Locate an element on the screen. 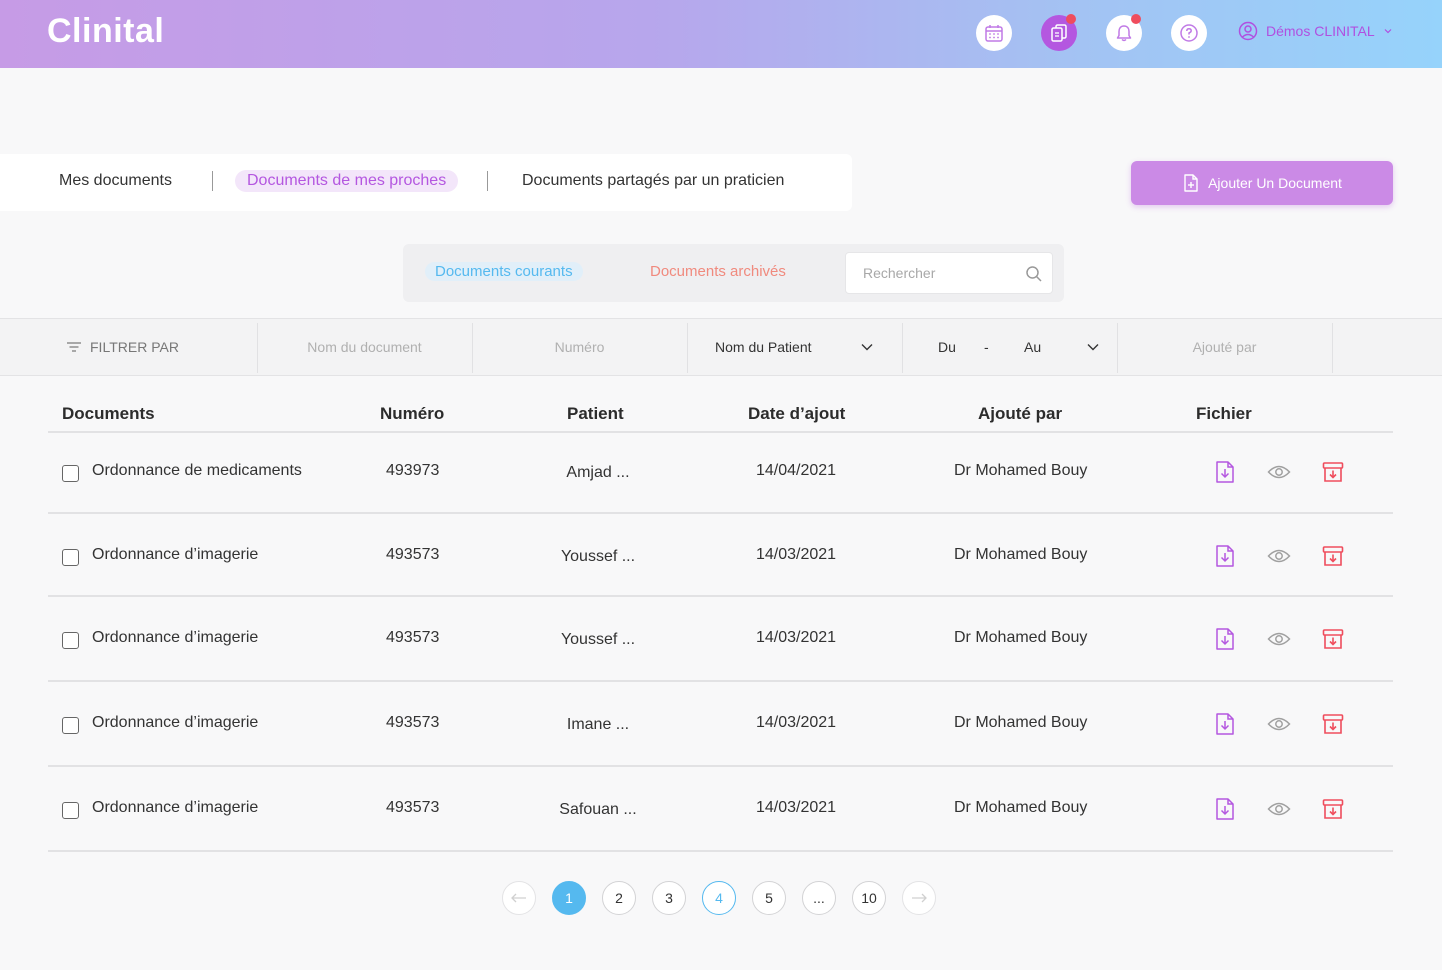 The image size is (1442, 970). page-5: 5 is located at coordinates (769, 898).